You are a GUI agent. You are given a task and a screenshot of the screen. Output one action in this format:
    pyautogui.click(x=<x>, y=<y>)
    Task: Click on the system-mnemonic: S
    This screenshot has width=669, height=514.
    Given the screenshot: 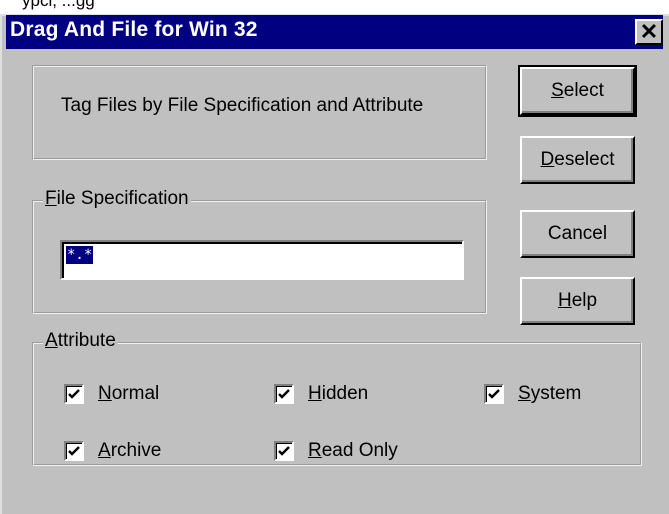 What is the action you would take?
    pyautogui.click(x=524, y=393)
    